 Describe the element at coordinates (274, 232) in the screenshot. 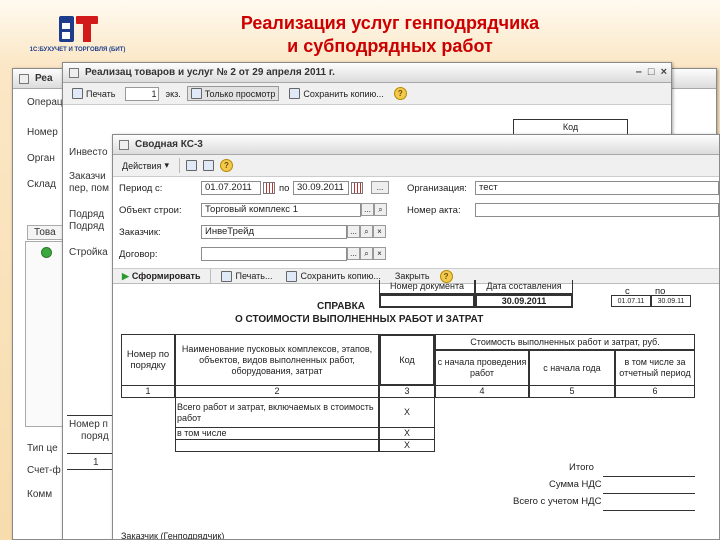

I see `customer-input: ИнвеТрейд` at that location.